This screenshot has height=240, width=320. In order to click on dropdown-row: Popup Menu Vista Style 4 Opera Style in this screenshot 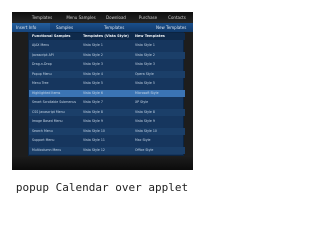, I will do `click(107, 74)`.